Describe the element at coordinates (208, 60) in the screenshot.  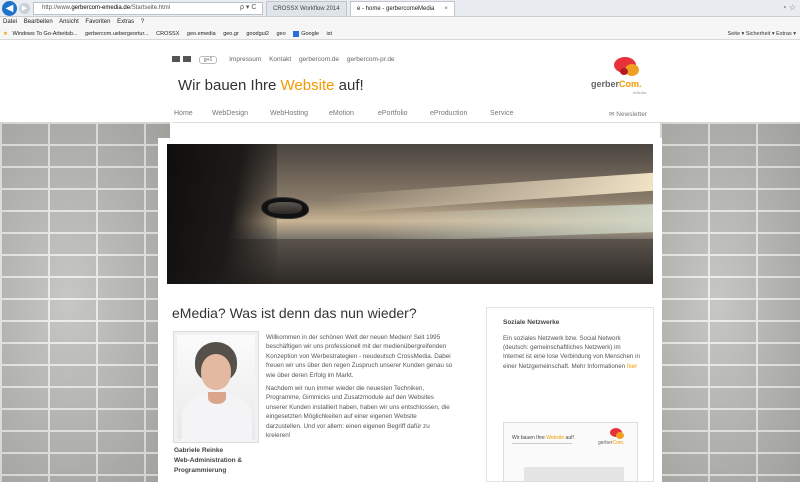
I see `gplus-button: g+1` at that location.